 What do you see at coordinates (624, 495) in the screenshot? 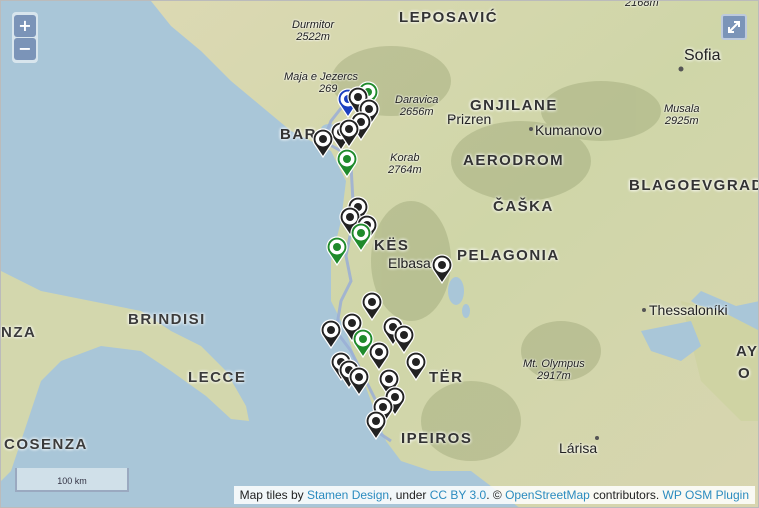
I see `attribution-text: contributors.` at bounding box center [624, 495].